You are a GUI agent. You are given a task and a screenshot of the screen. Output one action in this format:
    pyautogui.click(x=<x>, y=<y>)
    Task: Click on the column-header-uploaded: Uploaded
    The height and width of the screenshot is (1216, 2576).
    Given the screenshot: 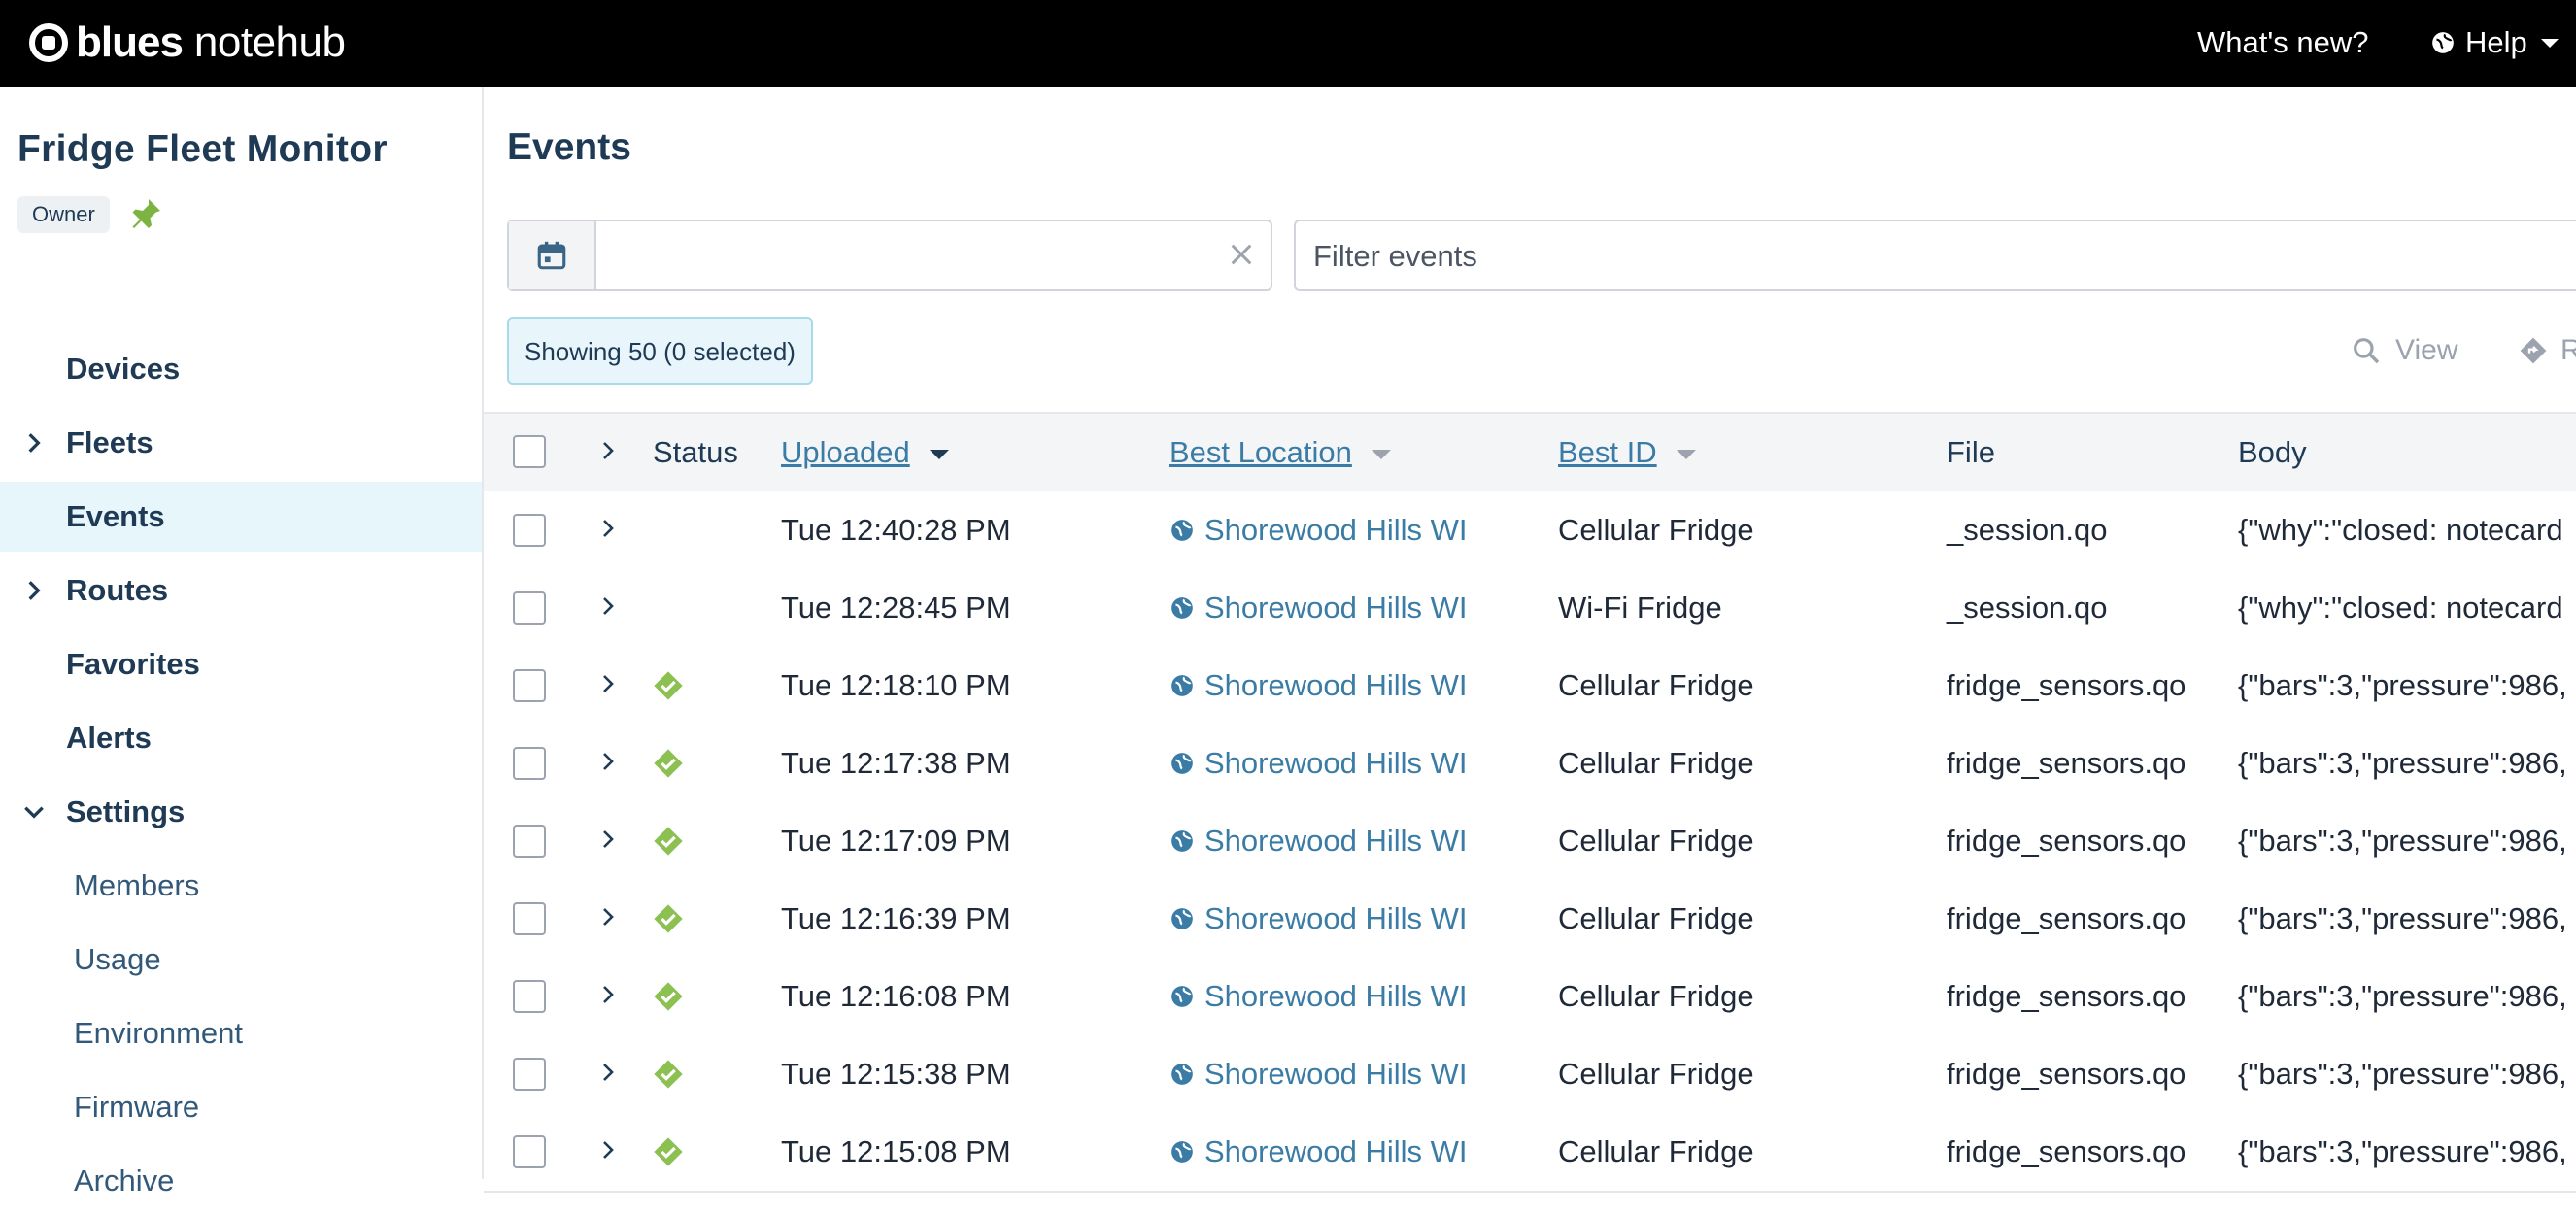 What is the action you would take?
    pyautogui.click(x=865, y=452)
    